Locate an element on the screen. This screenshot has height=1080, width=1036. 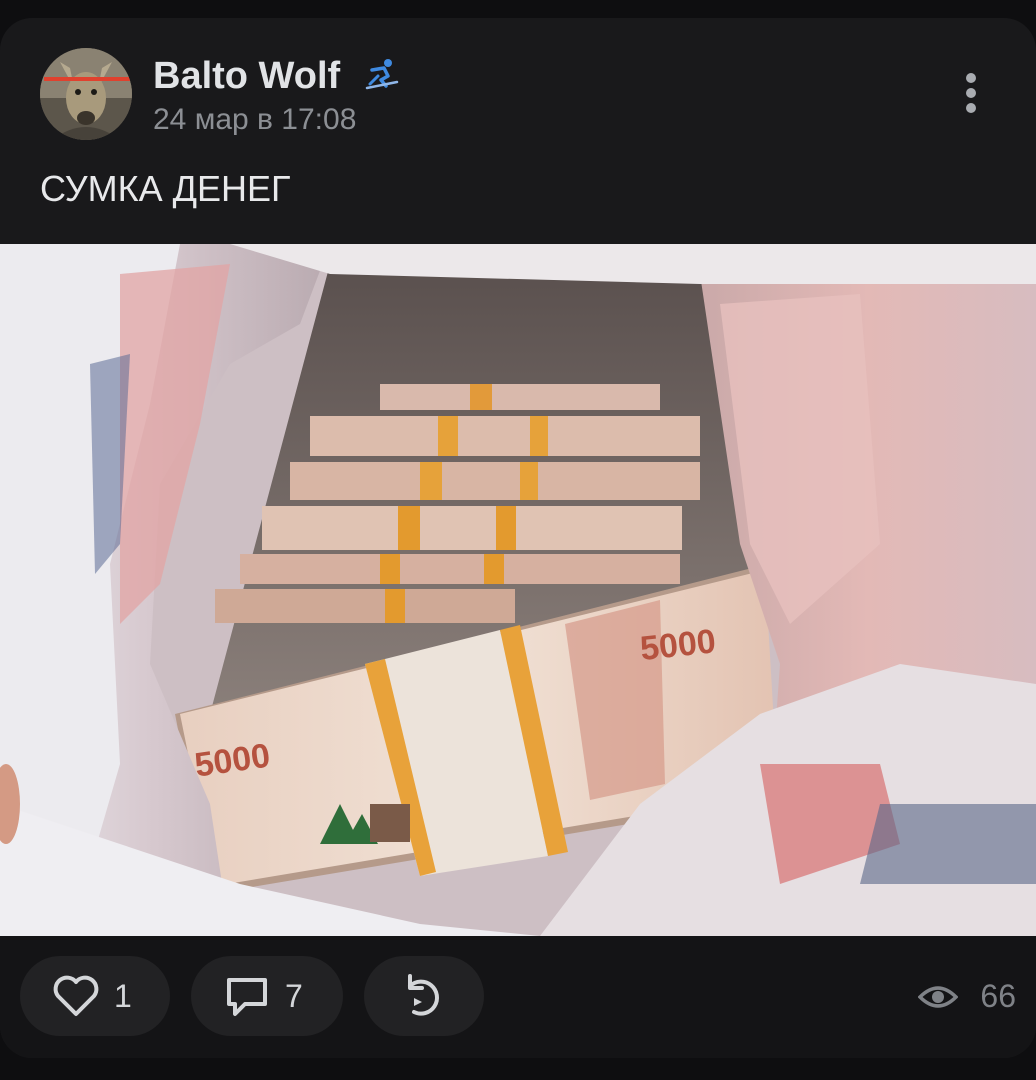
comment-bubble-icon is located at coordinates (247, 997).